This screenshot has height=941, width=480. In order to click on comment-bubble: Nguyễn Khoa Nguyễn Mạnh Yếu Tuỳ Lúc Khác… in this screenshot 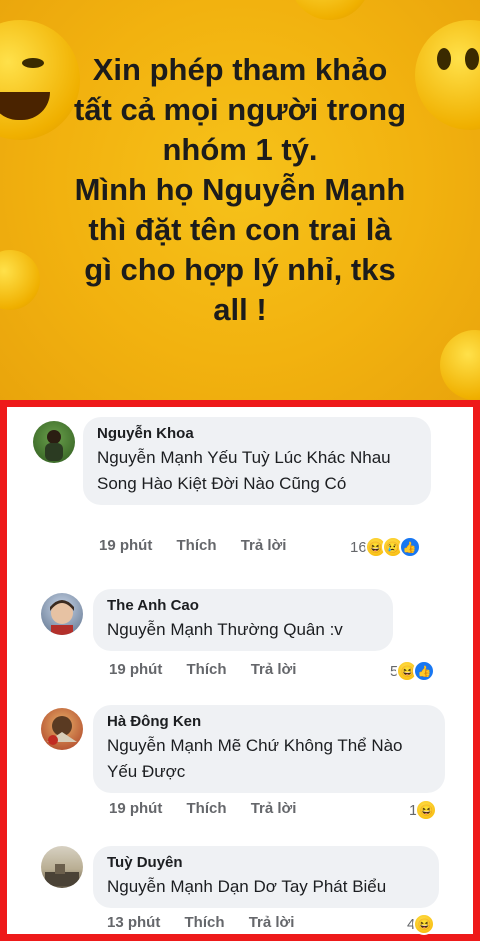, I will do `click(257, 461)`.